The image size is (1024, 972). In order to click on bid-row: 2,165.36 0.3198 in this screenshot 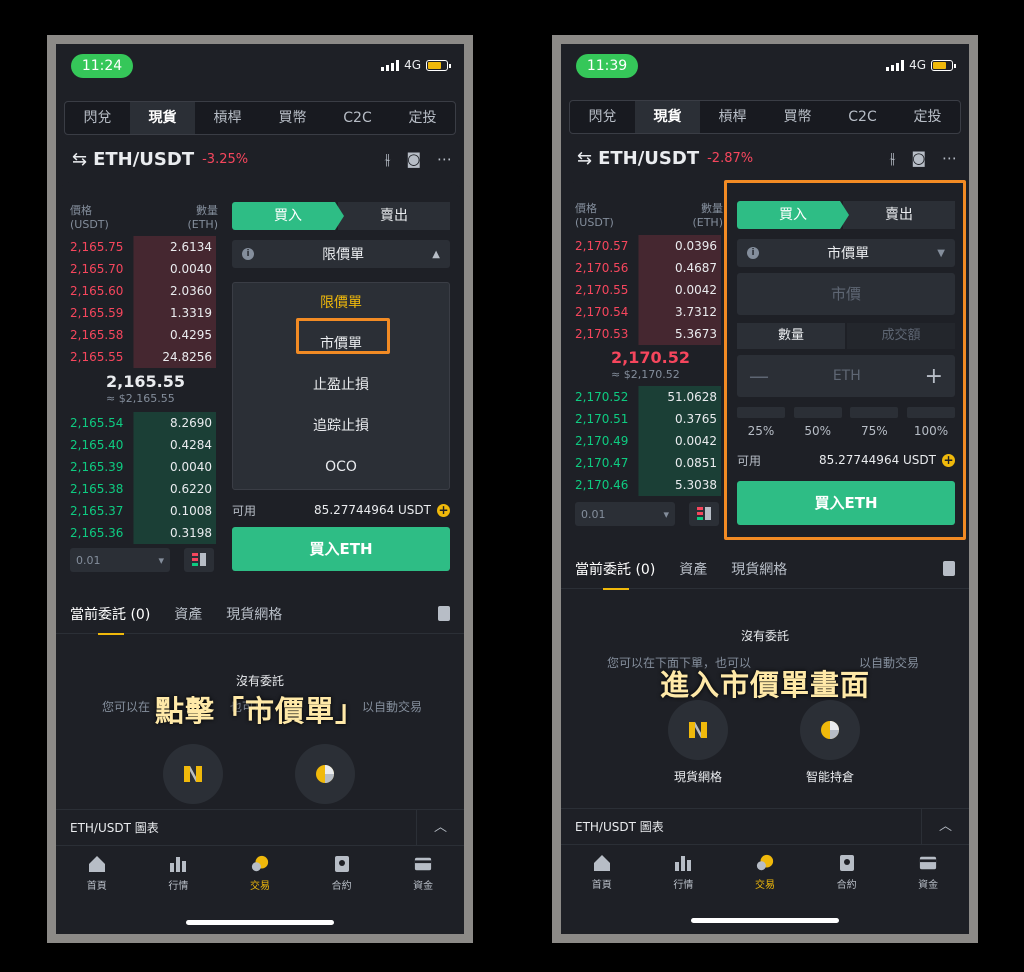, I will do `click(141, 533)`.